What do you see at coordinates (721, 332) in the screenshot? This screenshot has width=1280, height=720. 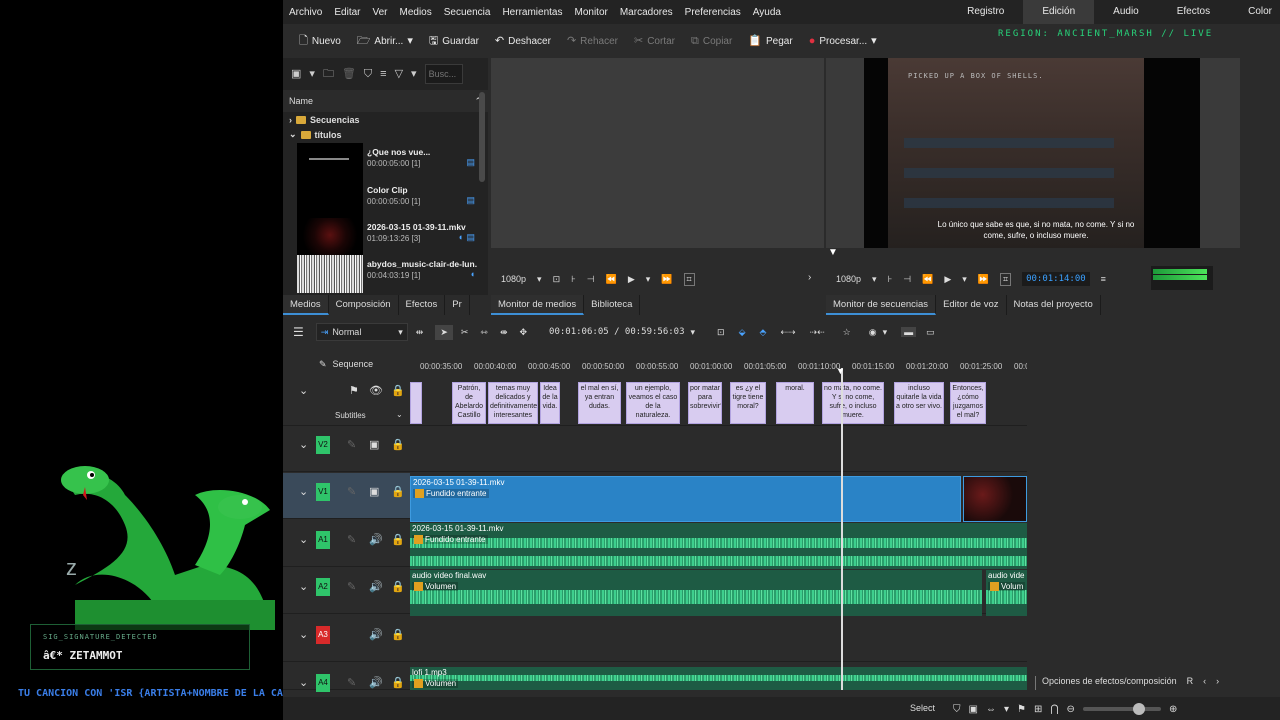 I see `fit-zoom-icon: ⊡` at bounding box center [721, 332].